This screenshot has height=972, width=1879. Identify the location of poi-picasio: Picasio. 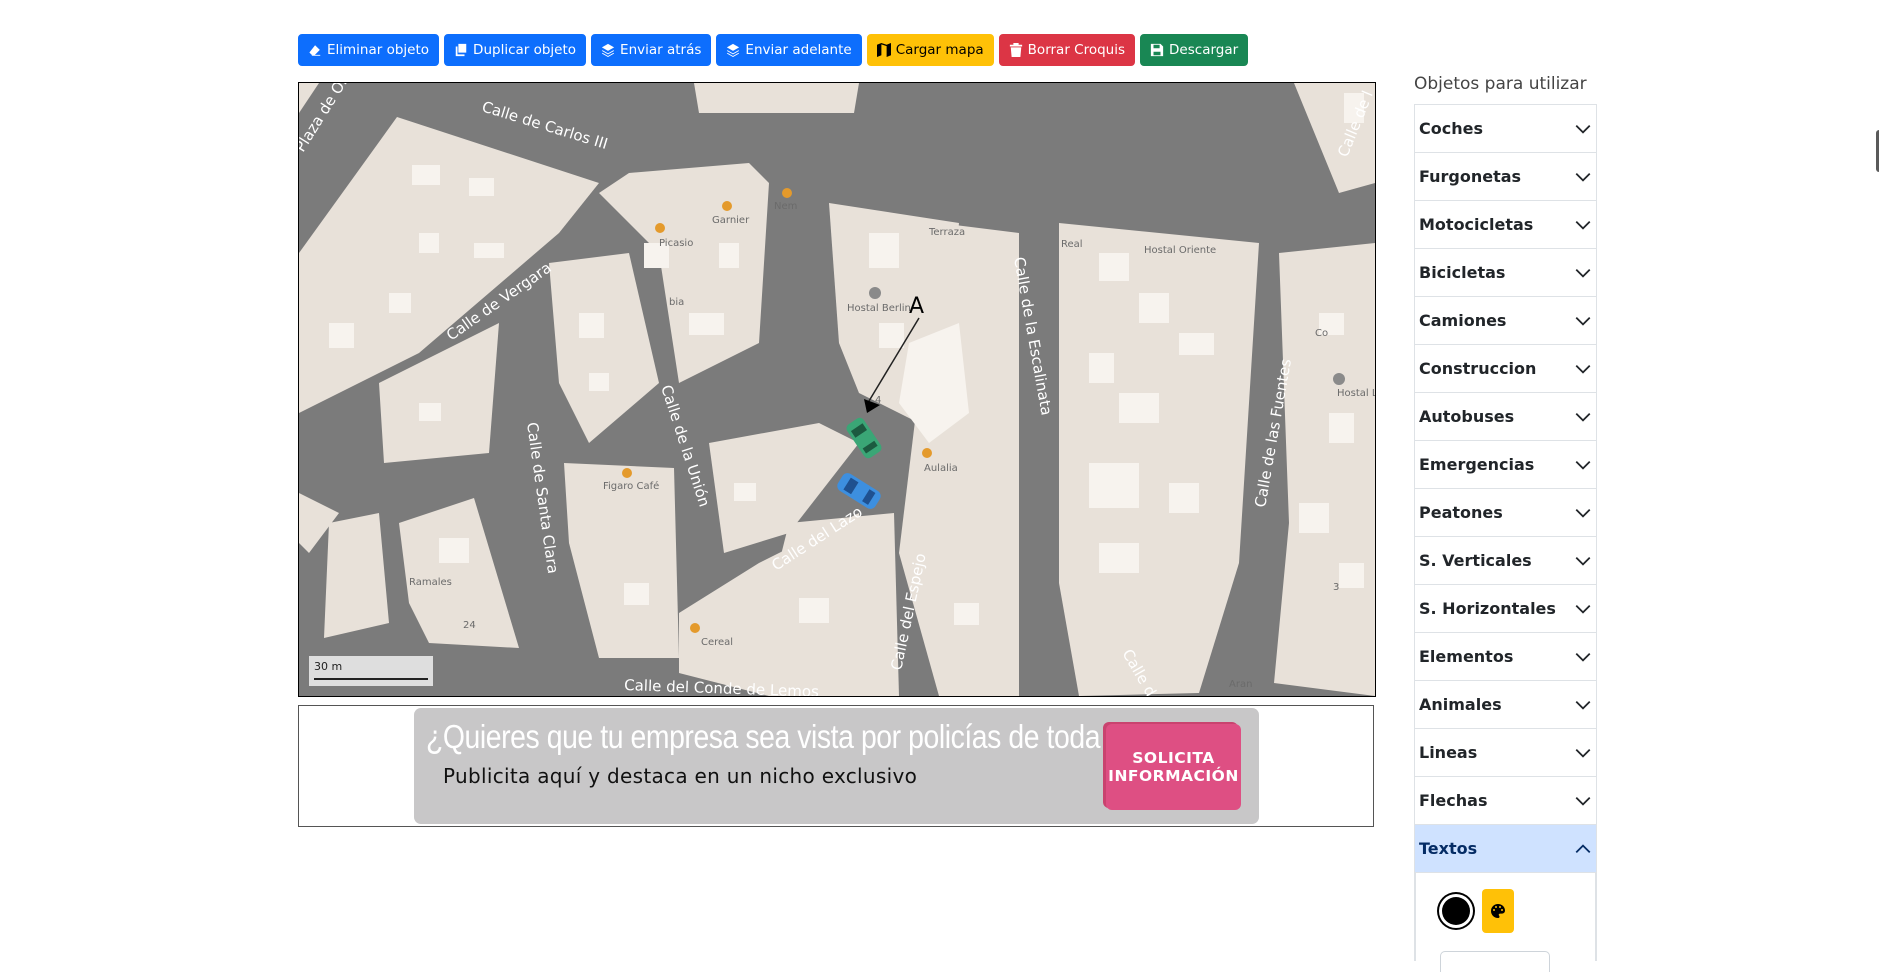
(676, 243).